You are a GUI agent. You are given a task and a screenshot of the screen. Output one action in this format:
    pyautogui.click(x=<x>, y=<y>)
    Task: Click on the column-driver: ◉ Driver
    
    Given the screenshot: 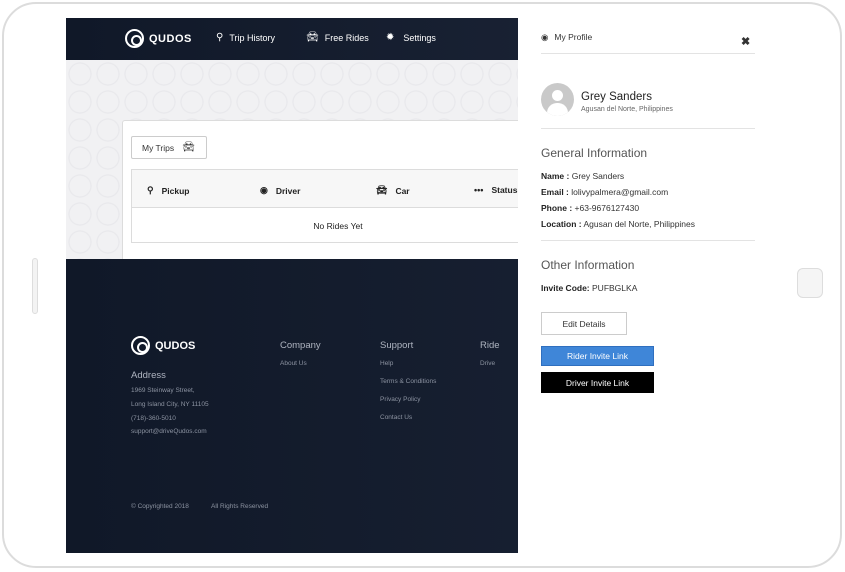 What is the action you would take?
    pyautogui.click(x=280, y=190)
    